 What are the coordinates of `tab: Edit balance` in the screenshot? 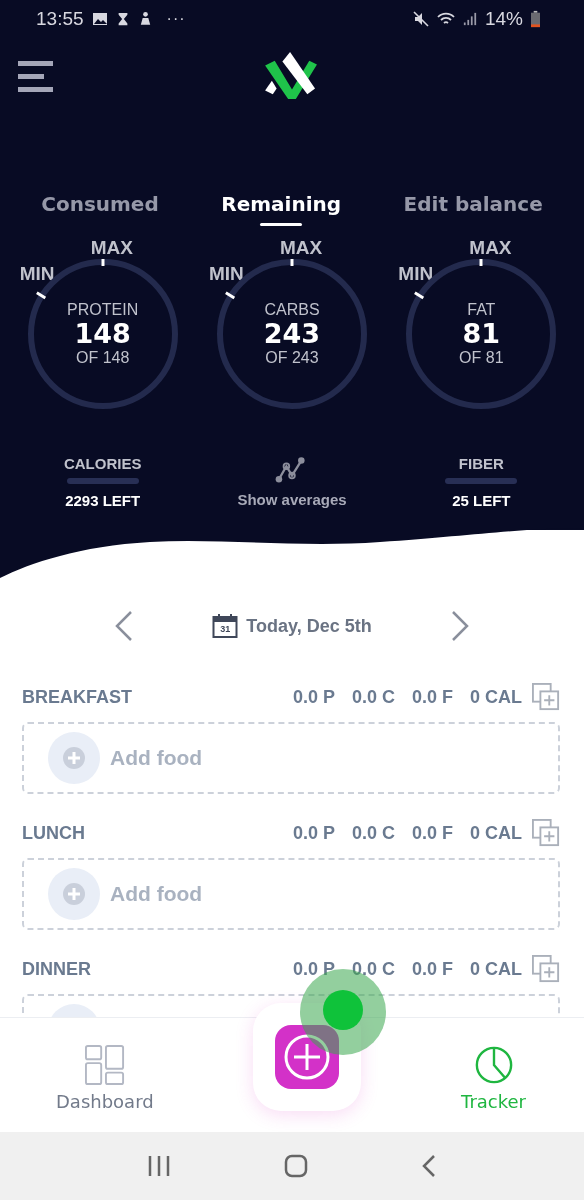 It's located at (473, 209).